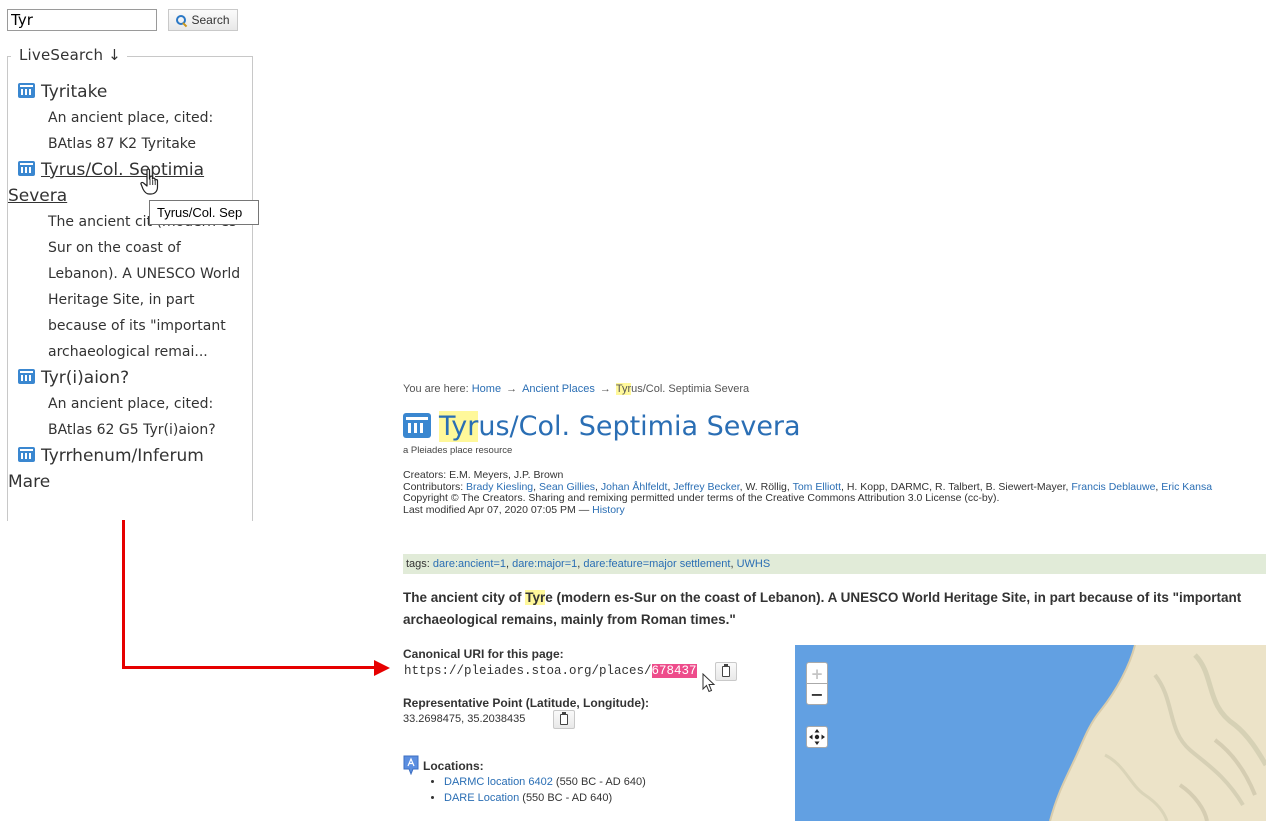 The height and width of the screenshot is (821, 1266). Describe the element at coordinates (608, 510) in the screenshot. I see `history-link: History` at that location.